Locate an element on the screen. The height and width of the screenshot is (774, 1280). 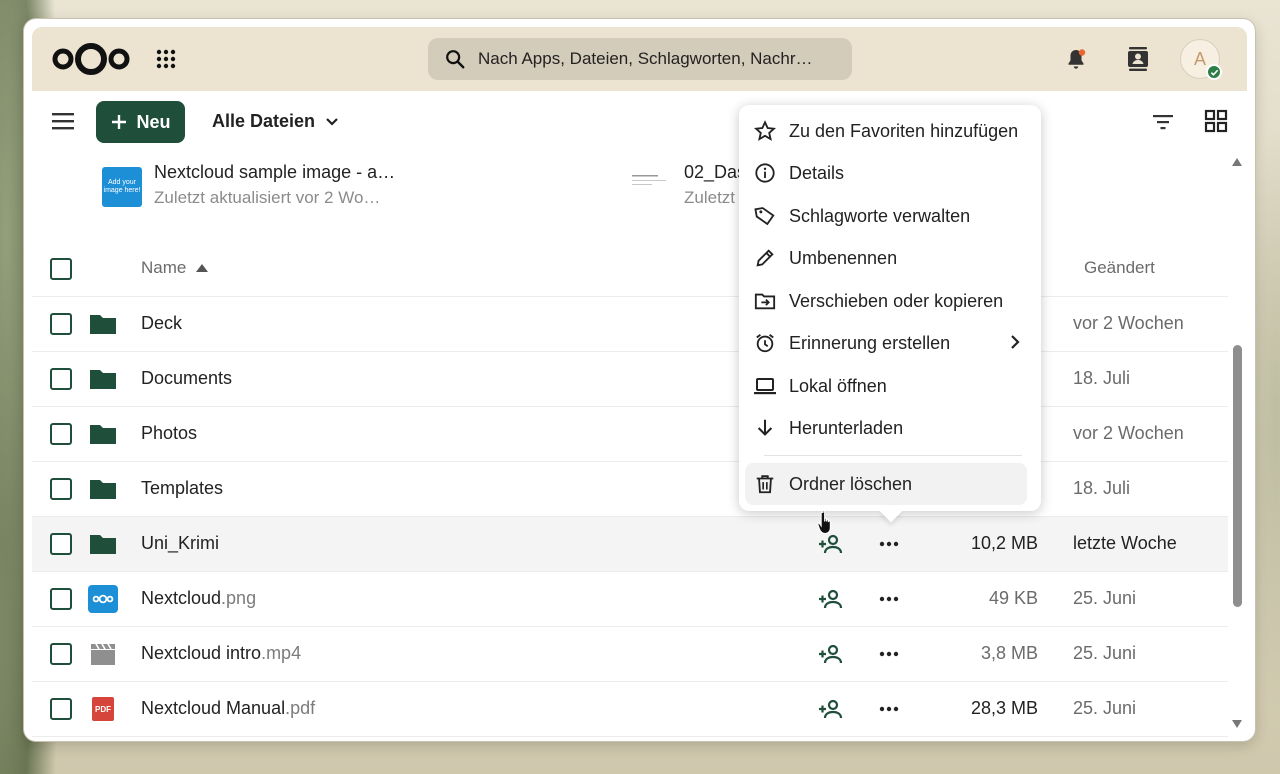
trash-icon is located at coordinates (765, 484).